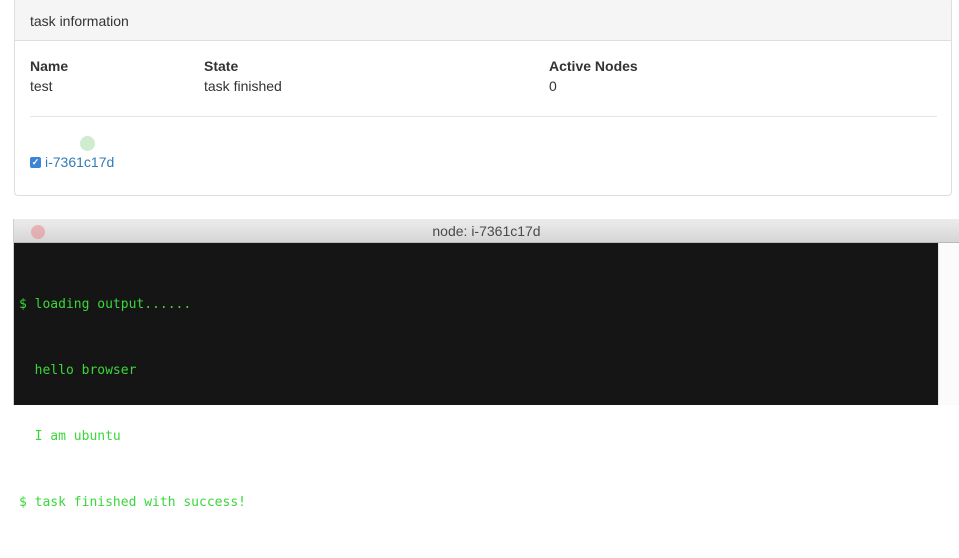 Image resolution: width=959 pixels, height=558 pixels. What do you see at coordinates (49, 76) in the screenshot?
I see `name-column: Name test` at bounding box center [49, 76].